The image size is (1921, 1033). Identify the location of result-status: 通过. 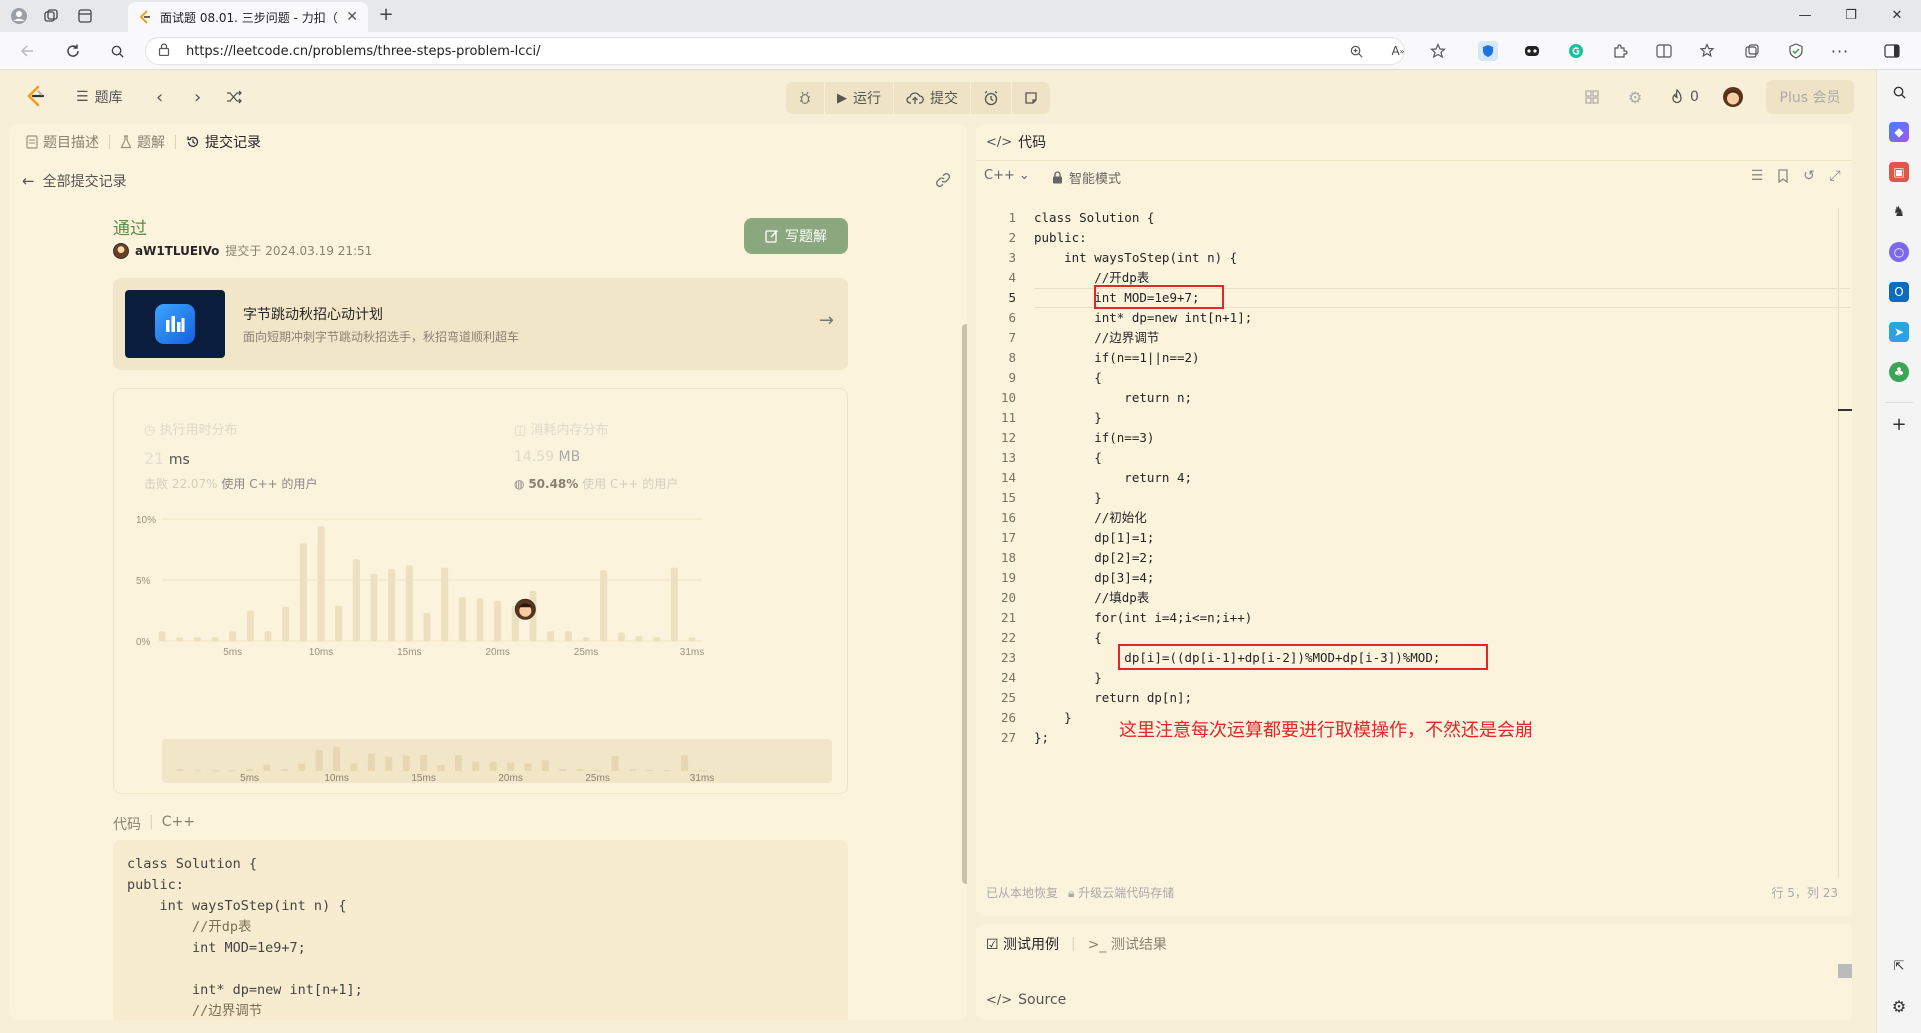
(130, 226).